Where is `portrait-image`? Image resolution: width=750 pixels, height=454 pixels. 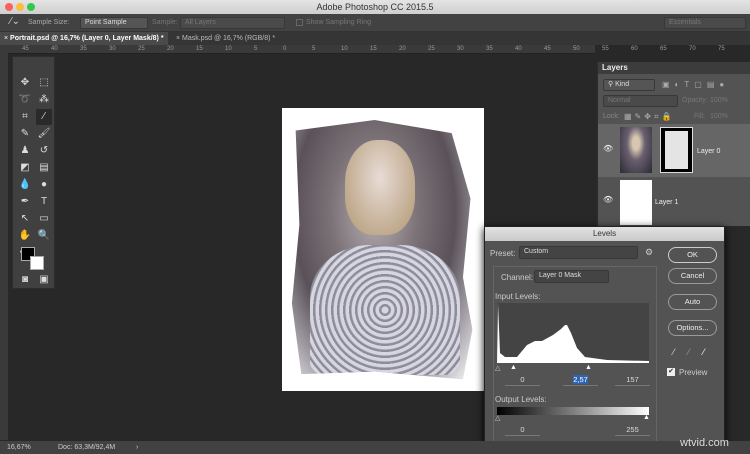 portrait-image is located at coordinates (382, 250).